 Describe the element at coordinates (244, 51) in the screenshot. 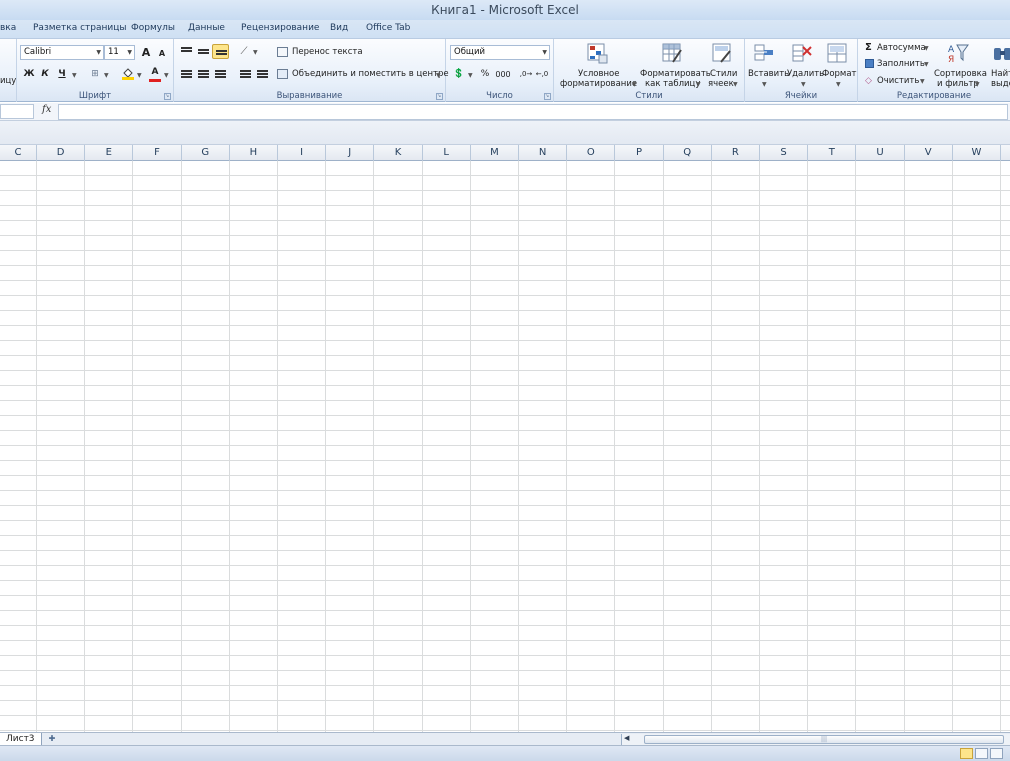

I see `orientation-icon: ⟋` at that location.